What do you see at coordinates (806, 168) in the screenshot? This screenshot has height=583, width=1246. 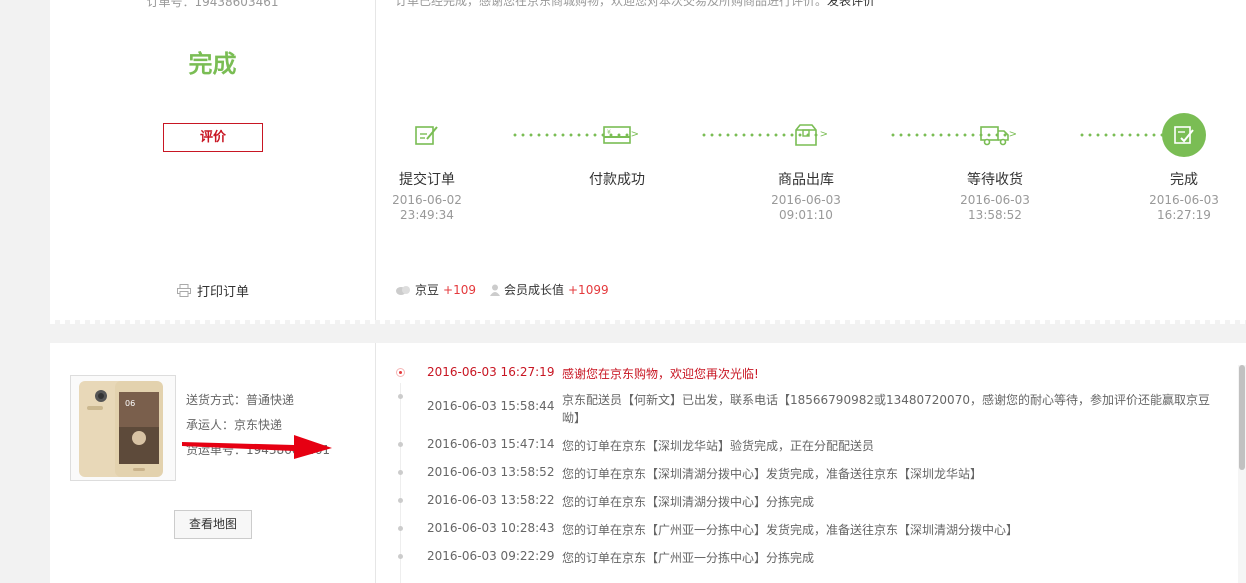 I see `step-warehouse-out: 商品出库 2016-06-03 09:01:10` at bounding box center [806, 168].